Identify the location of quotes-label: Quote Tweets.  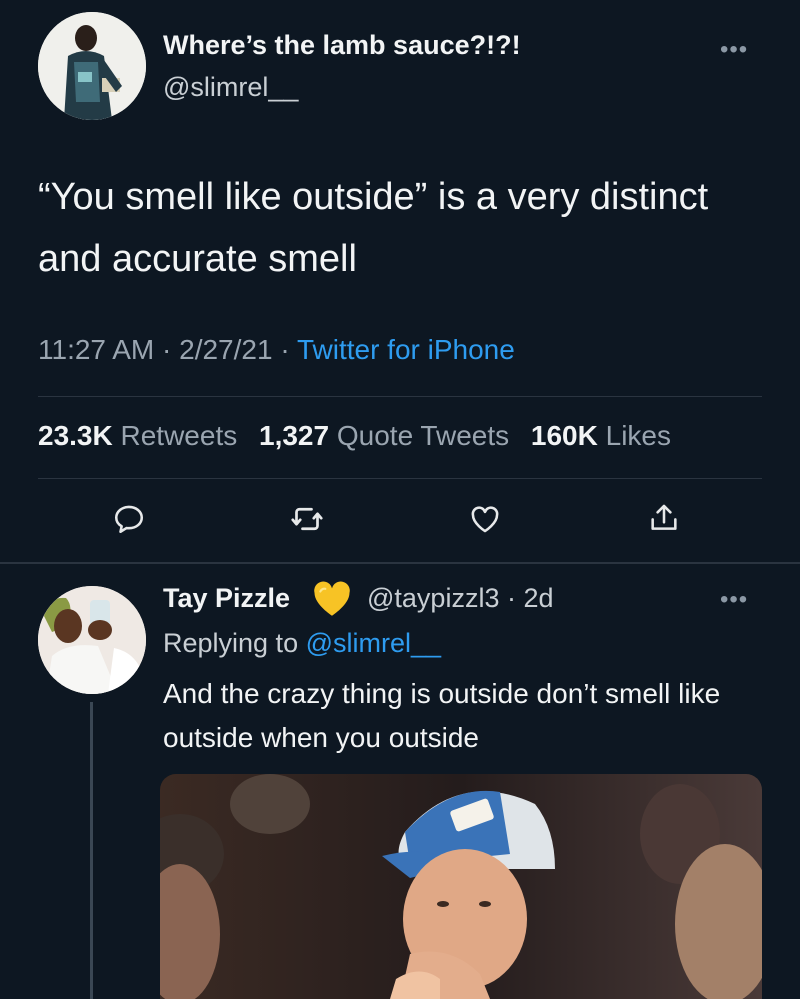
(423, 435).